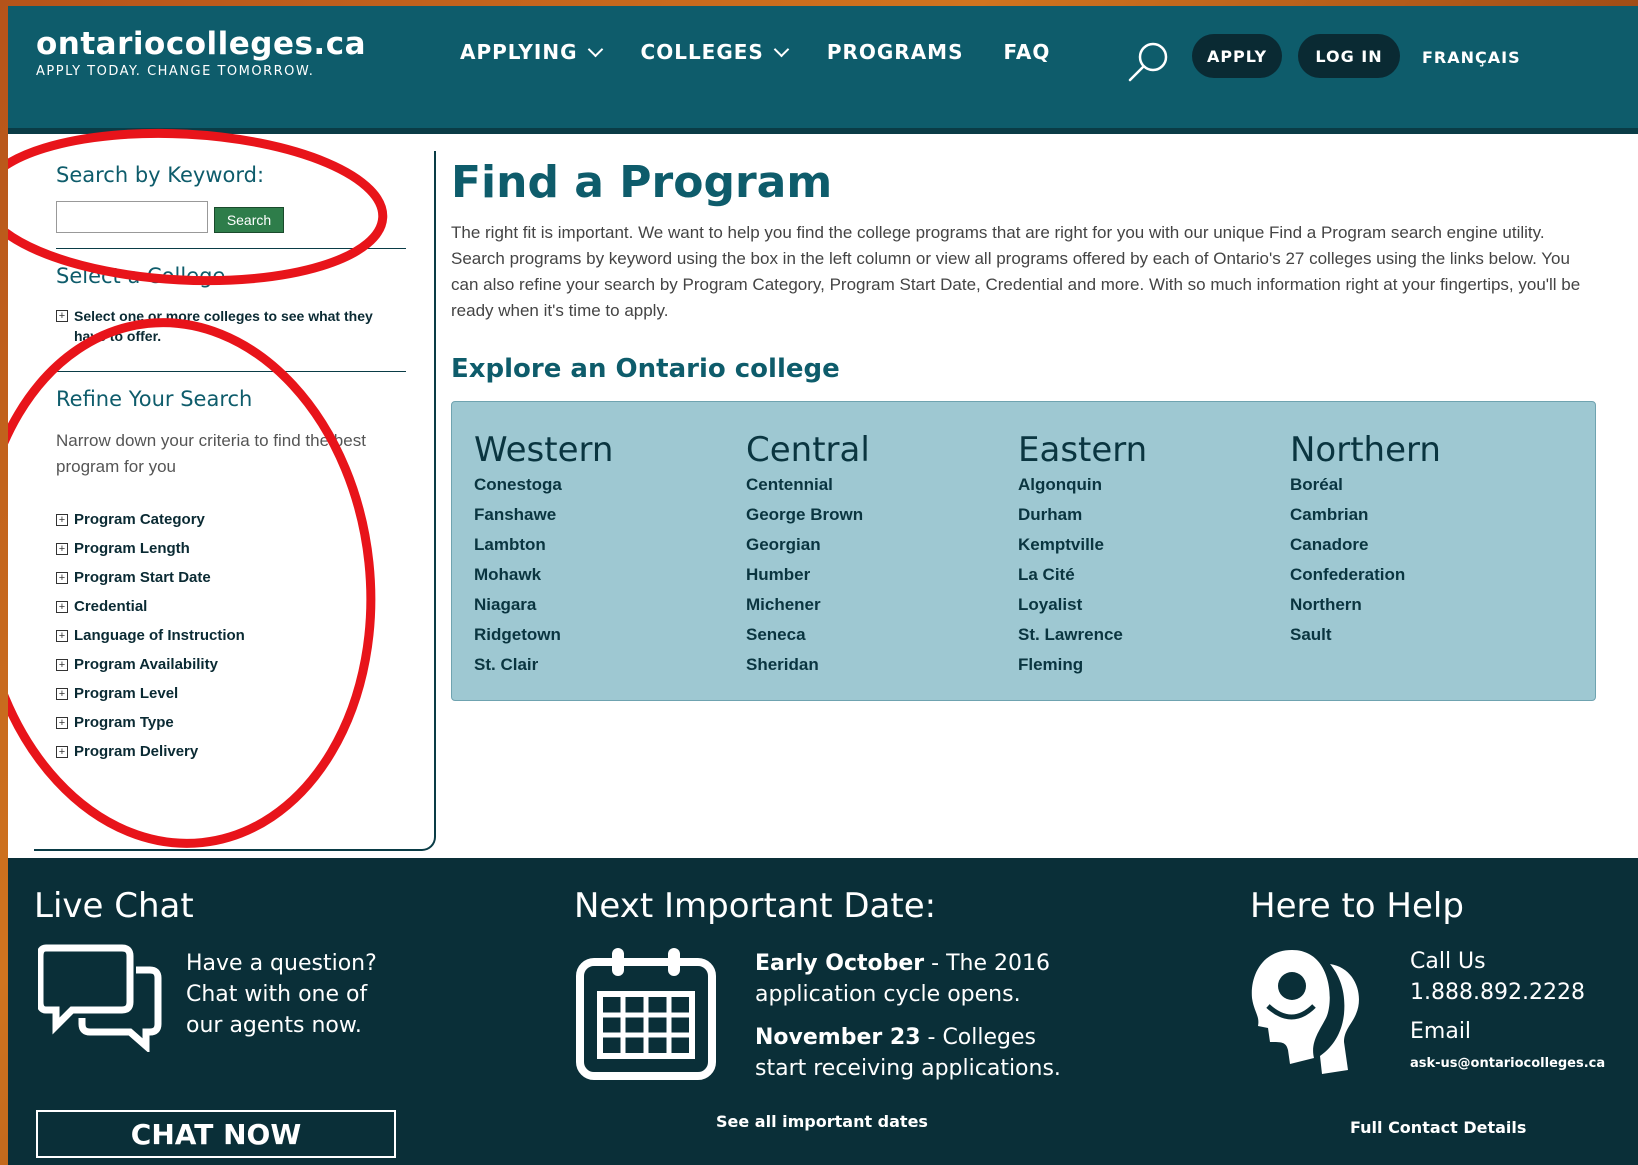 Image resolution: width=1638 pixels, height=1165 pixels. I want to click on keyword-input, so click(132, 217).